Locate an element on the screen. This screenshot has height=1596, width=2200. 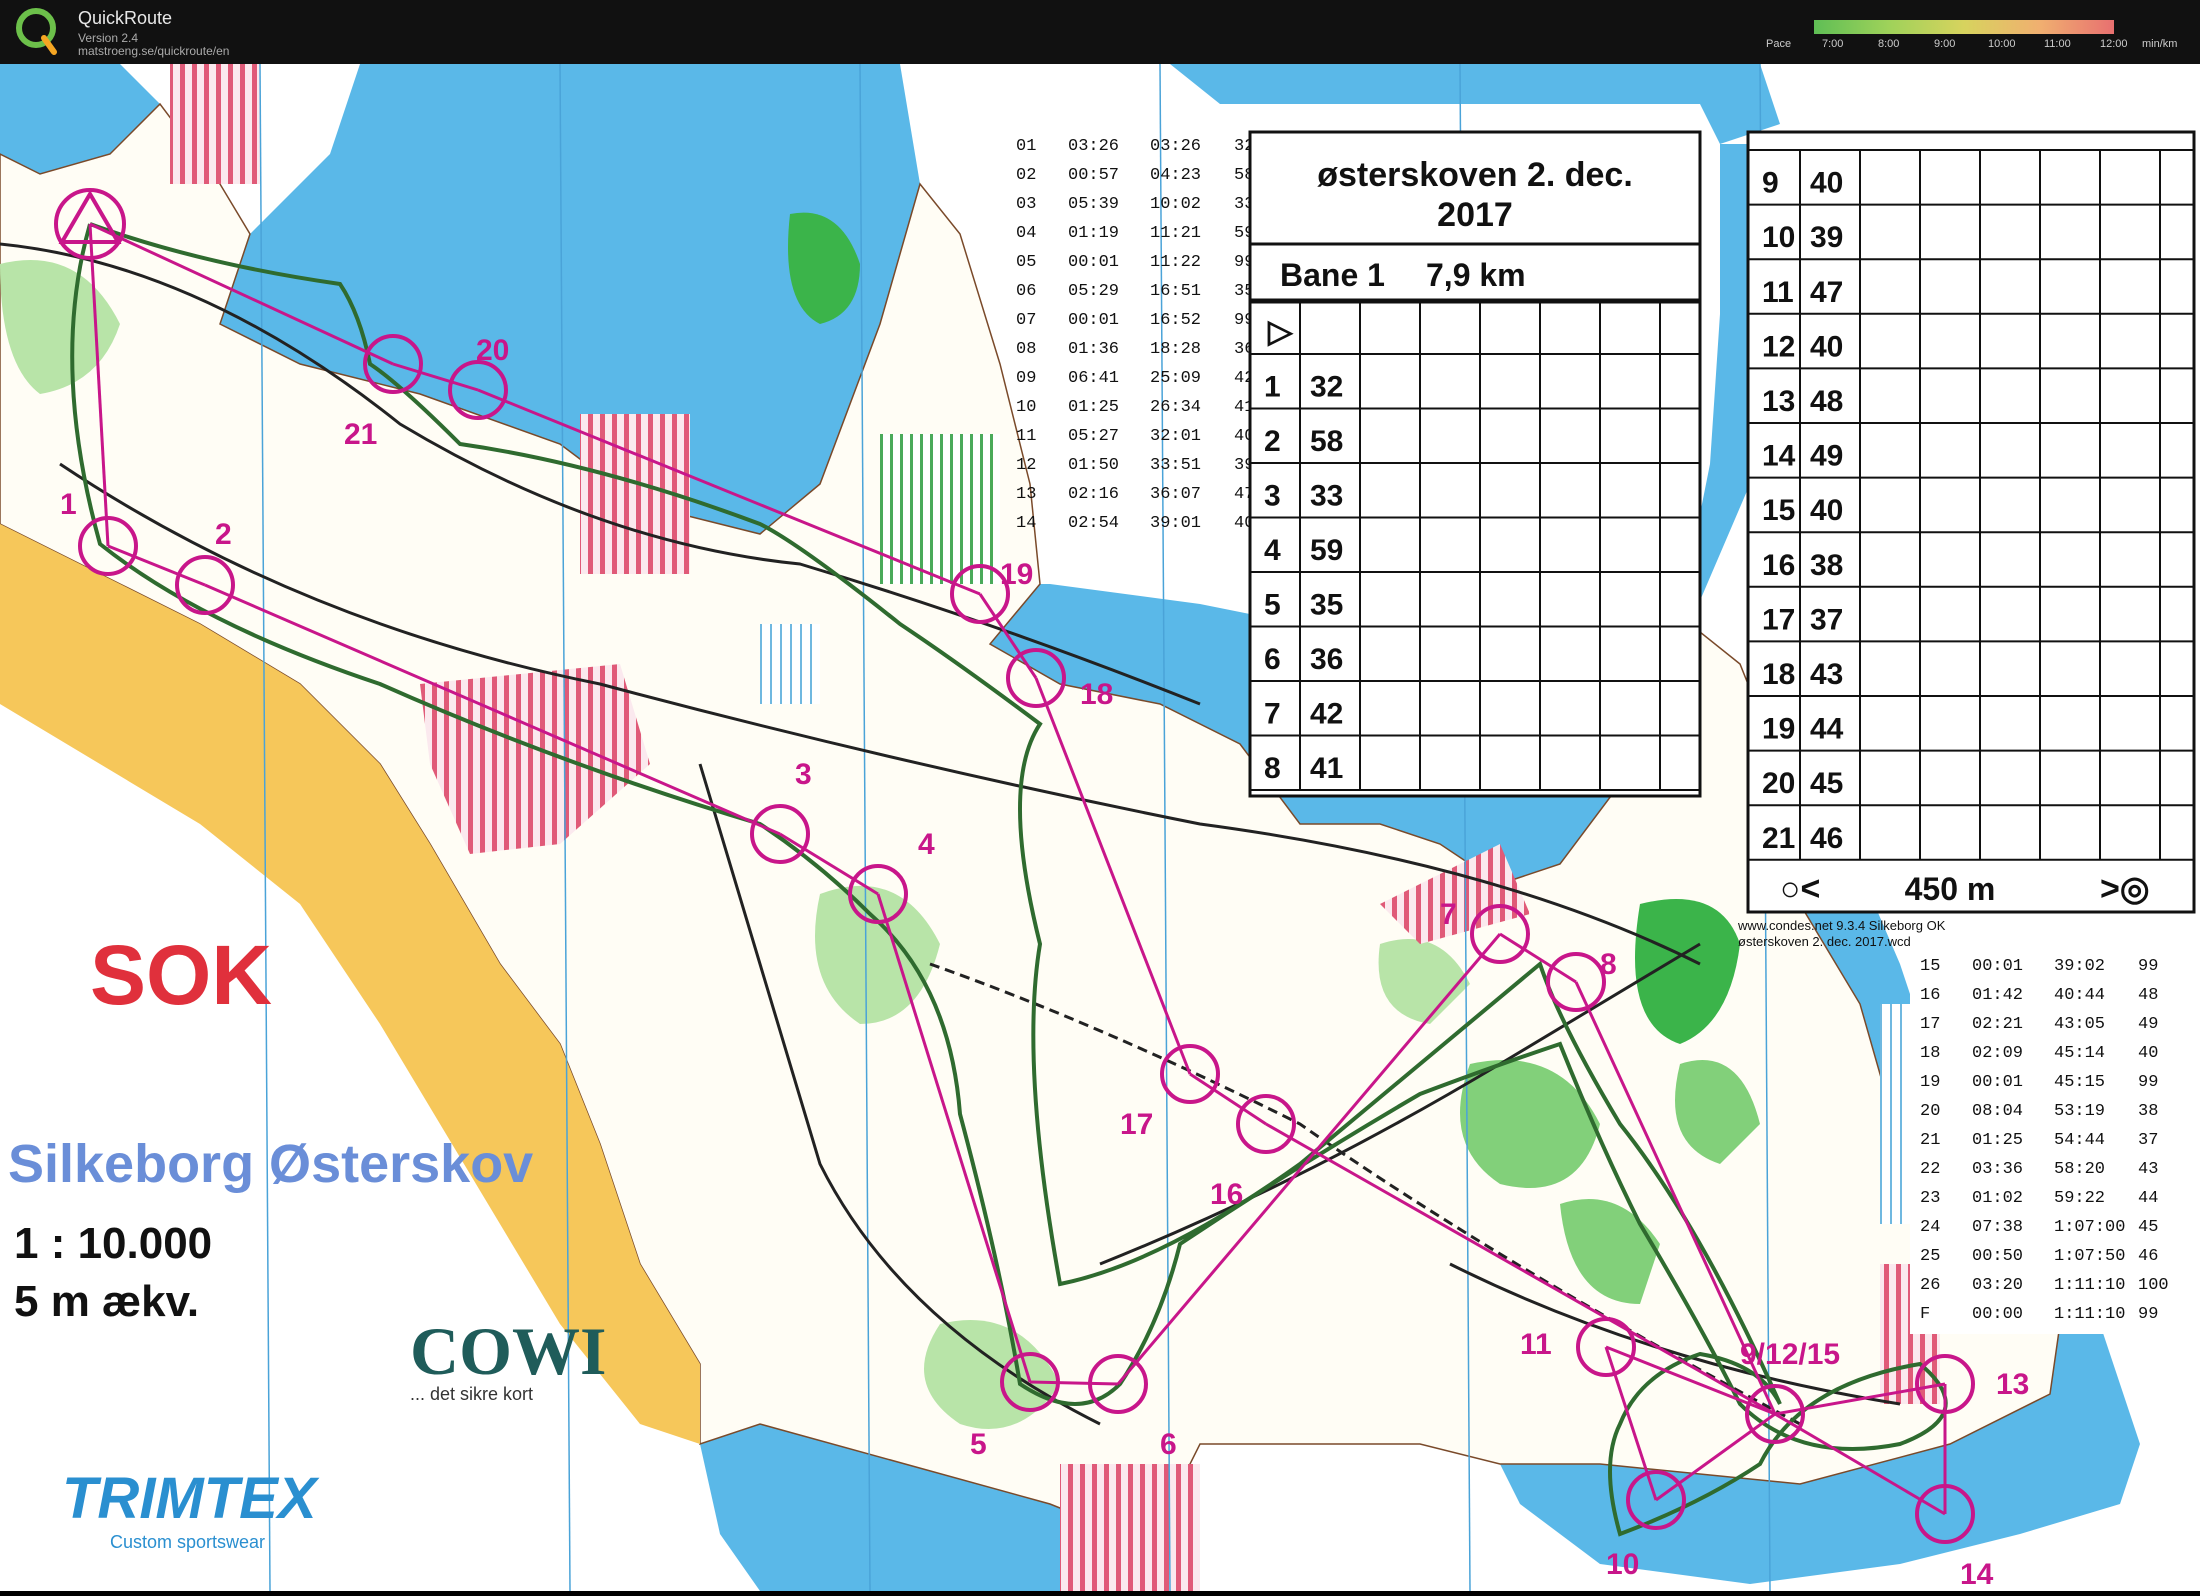
split-leg: 23 is located at coordinates (1930, 1198).